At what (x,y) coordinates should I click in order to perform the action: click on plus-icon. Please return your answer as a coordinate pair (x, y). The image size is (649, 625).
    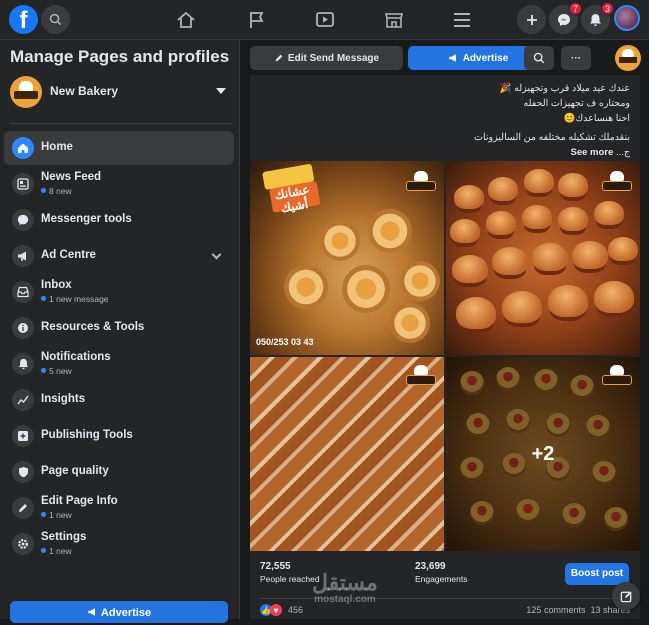
    Looking at the image, I should click on (531, 19).